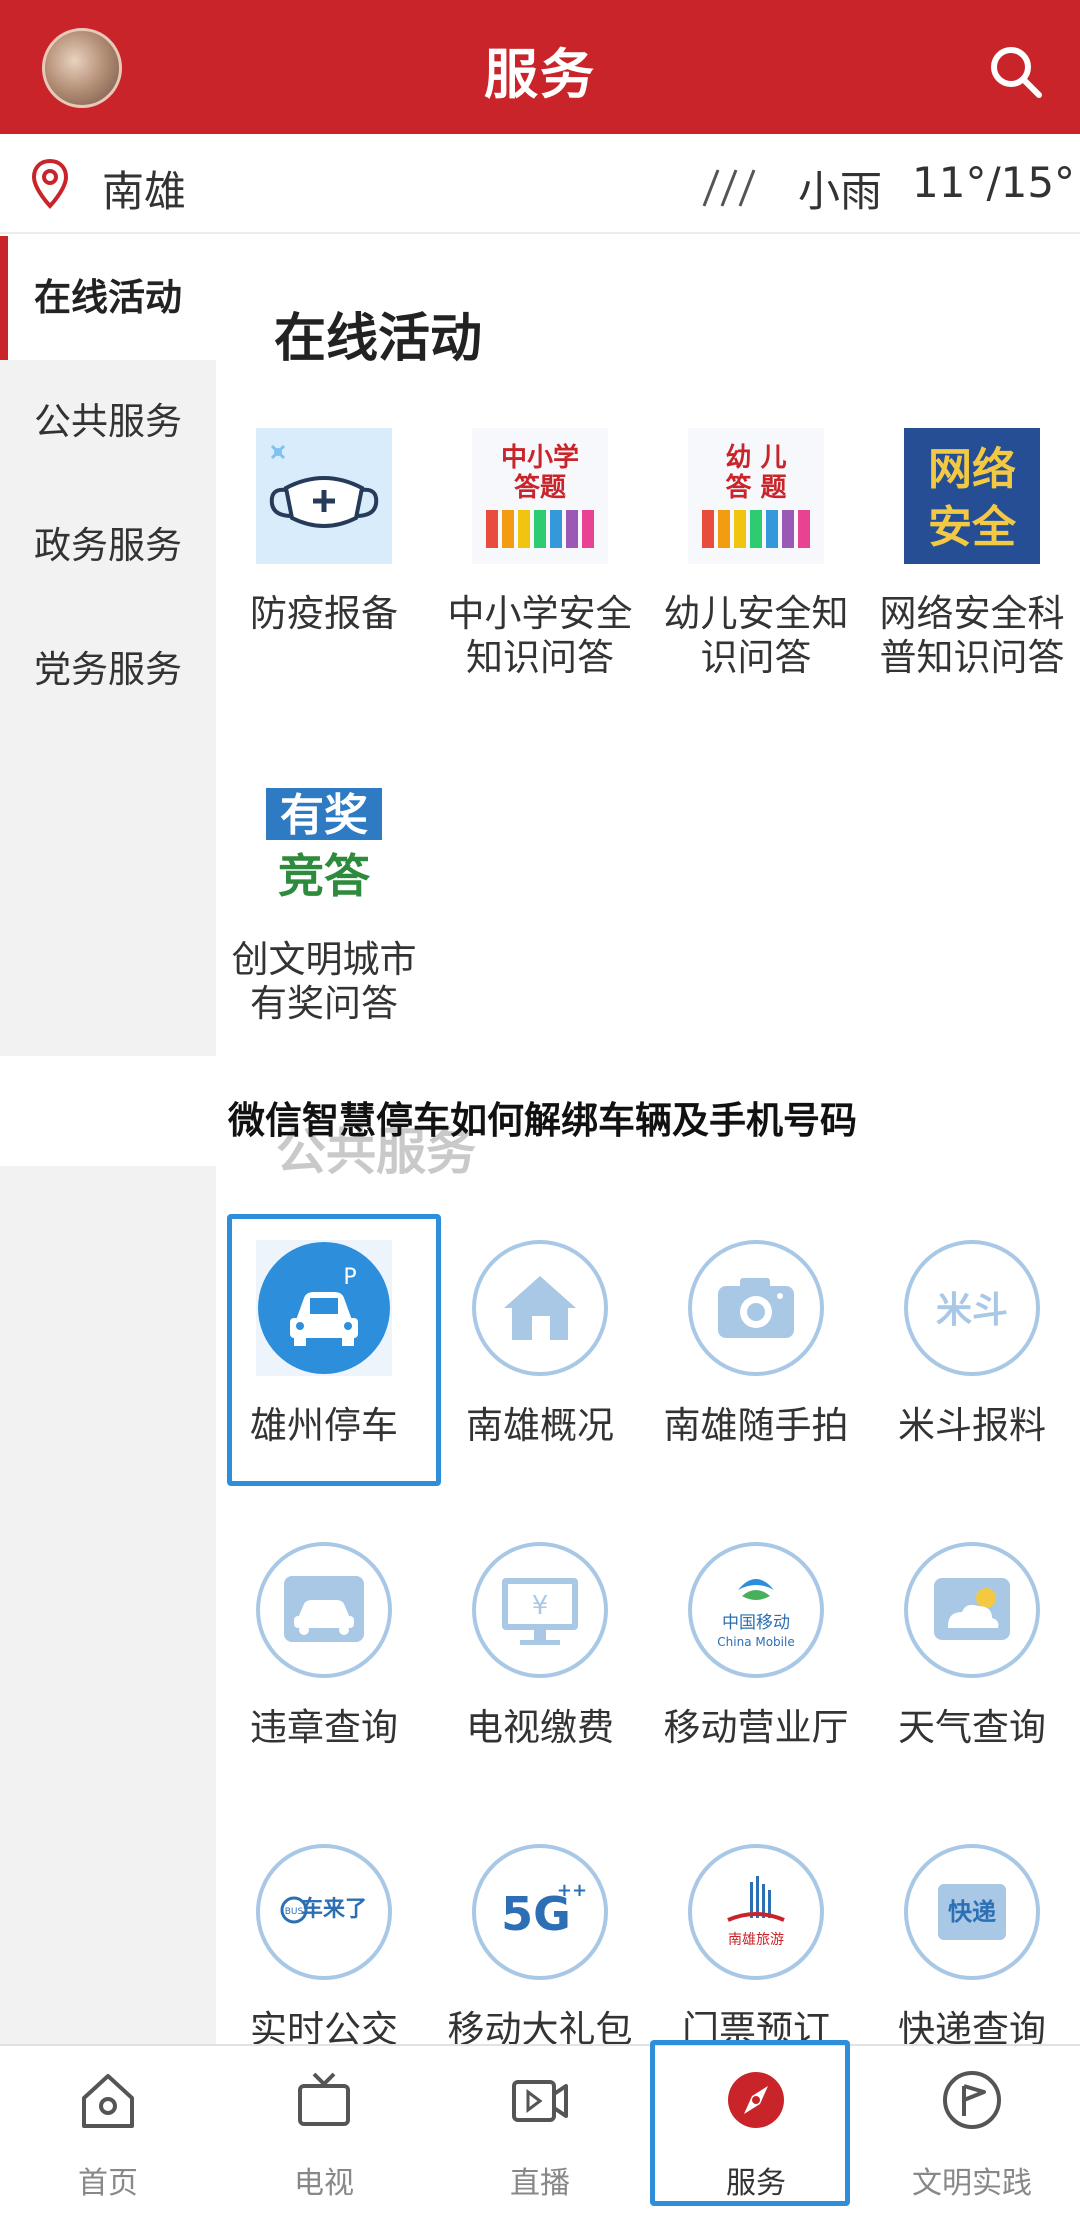 The width and height of the screenshot is (1080, 2230). I want to click on svg-text: P, so click(349, 1277).